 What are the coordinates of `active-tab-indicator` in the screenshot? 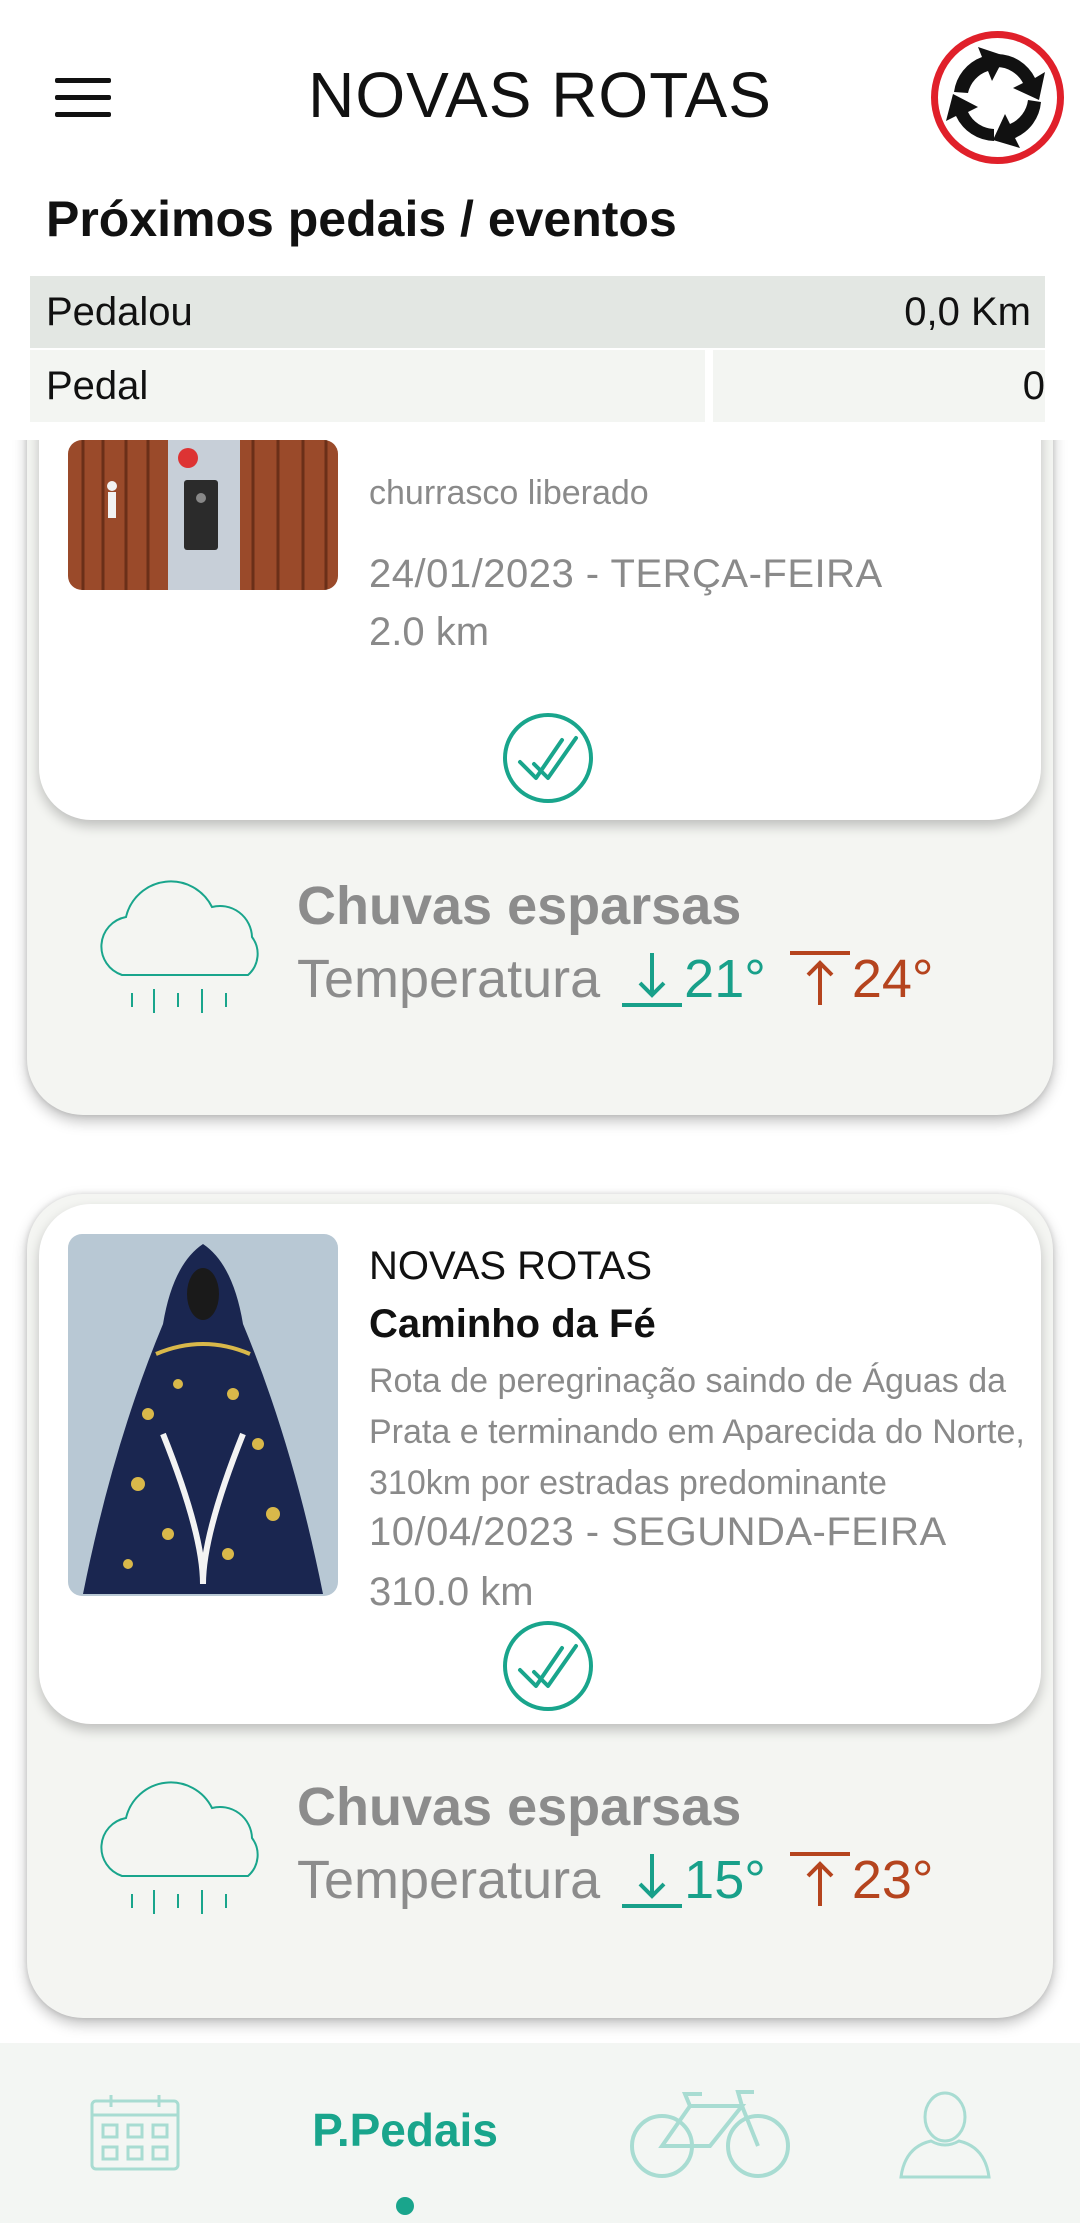 It's located at (405, 2206).